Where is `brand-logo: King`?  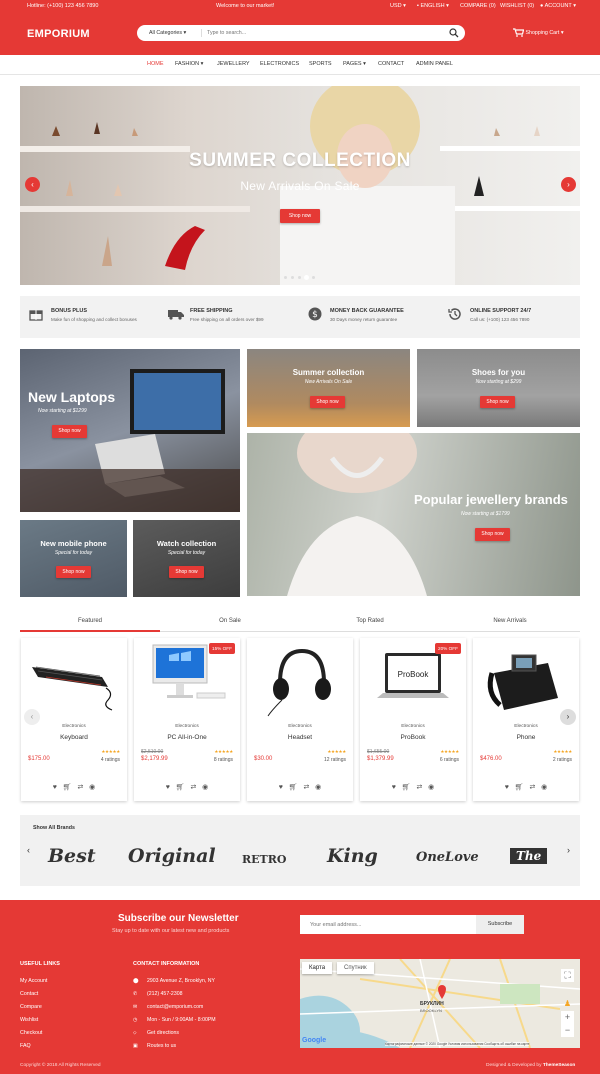
brand-logo: King is located at coordinates (352, 856).